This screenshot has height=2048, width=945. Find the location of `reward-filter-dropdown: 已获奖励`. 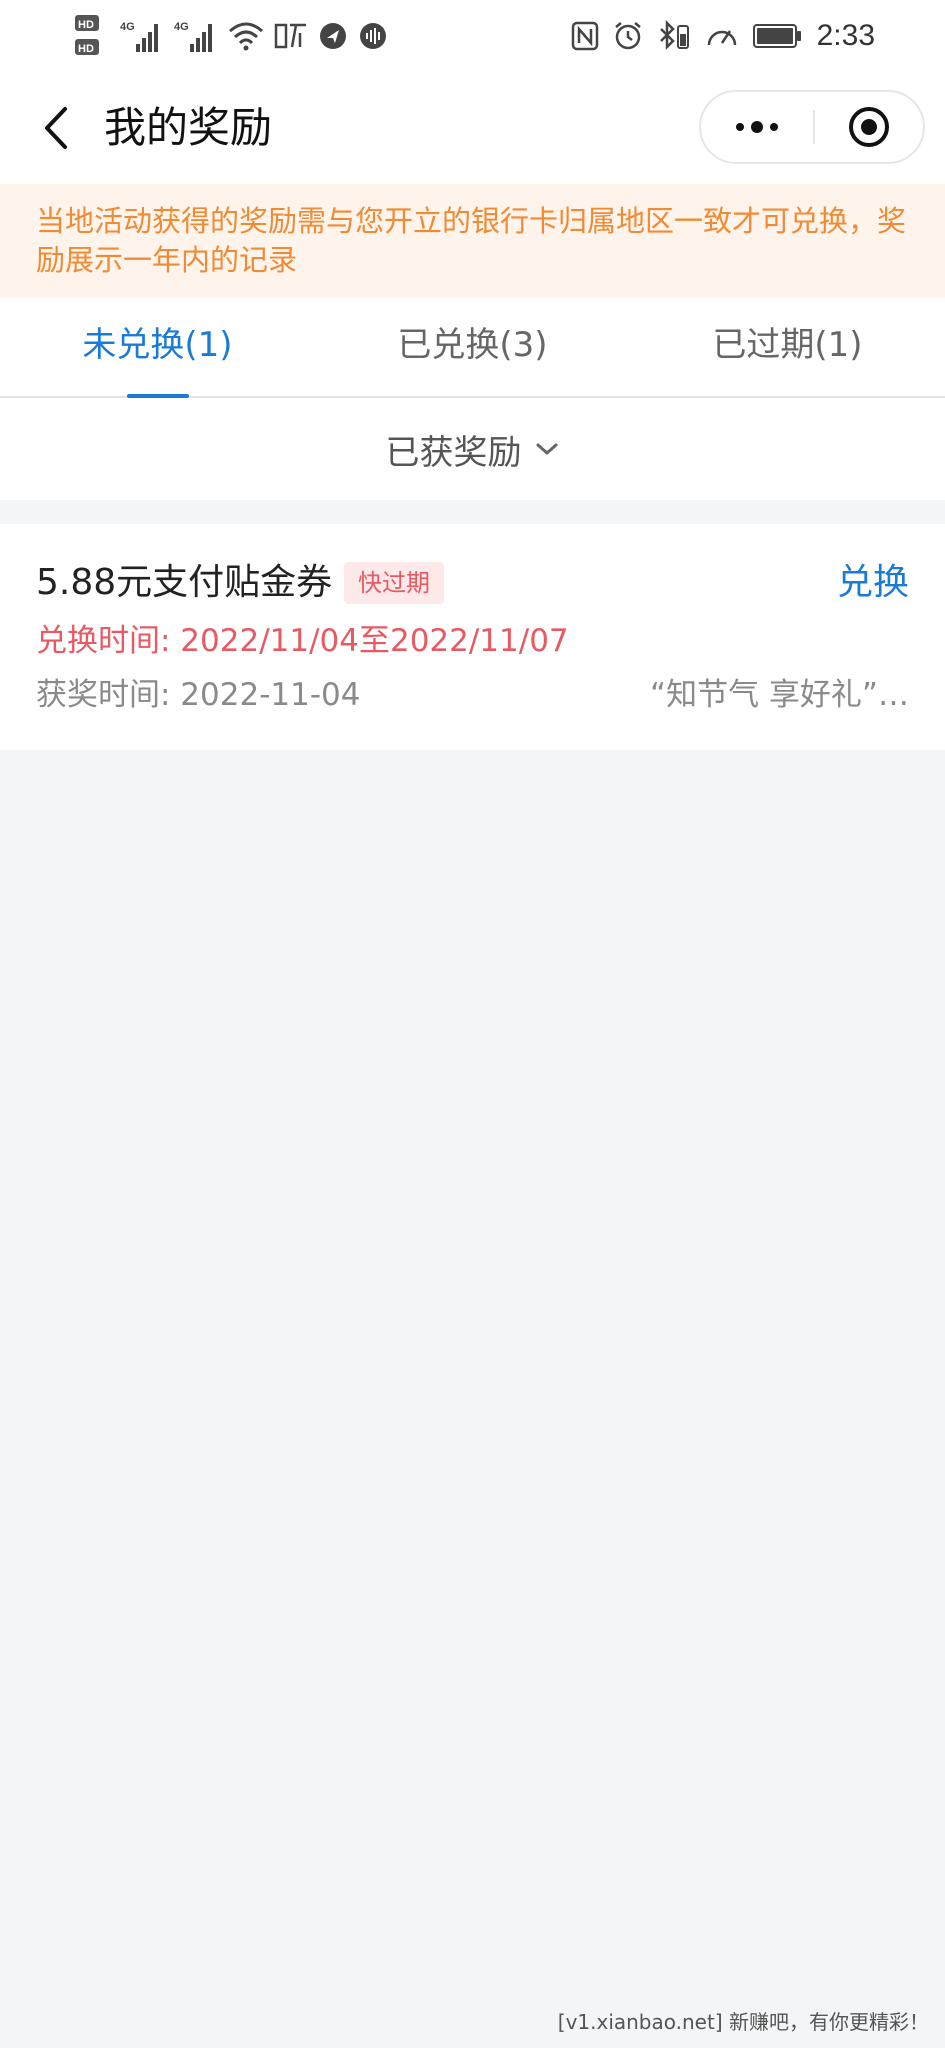

reward-filter-dropdown: 已获奖励 is located at coordinates (472, 449).